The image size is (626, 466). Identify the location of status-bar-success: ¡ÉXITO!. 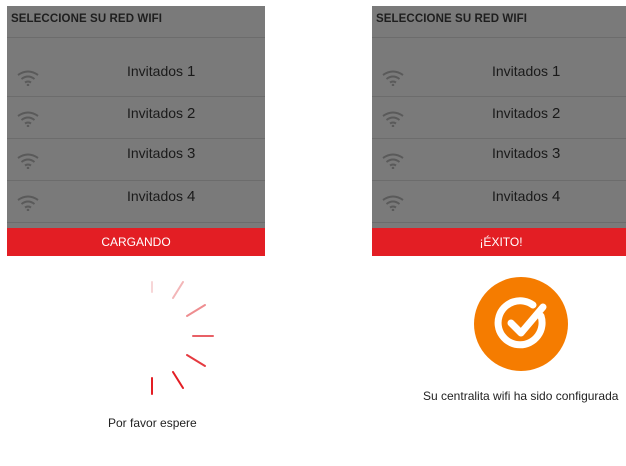
(499, 242).